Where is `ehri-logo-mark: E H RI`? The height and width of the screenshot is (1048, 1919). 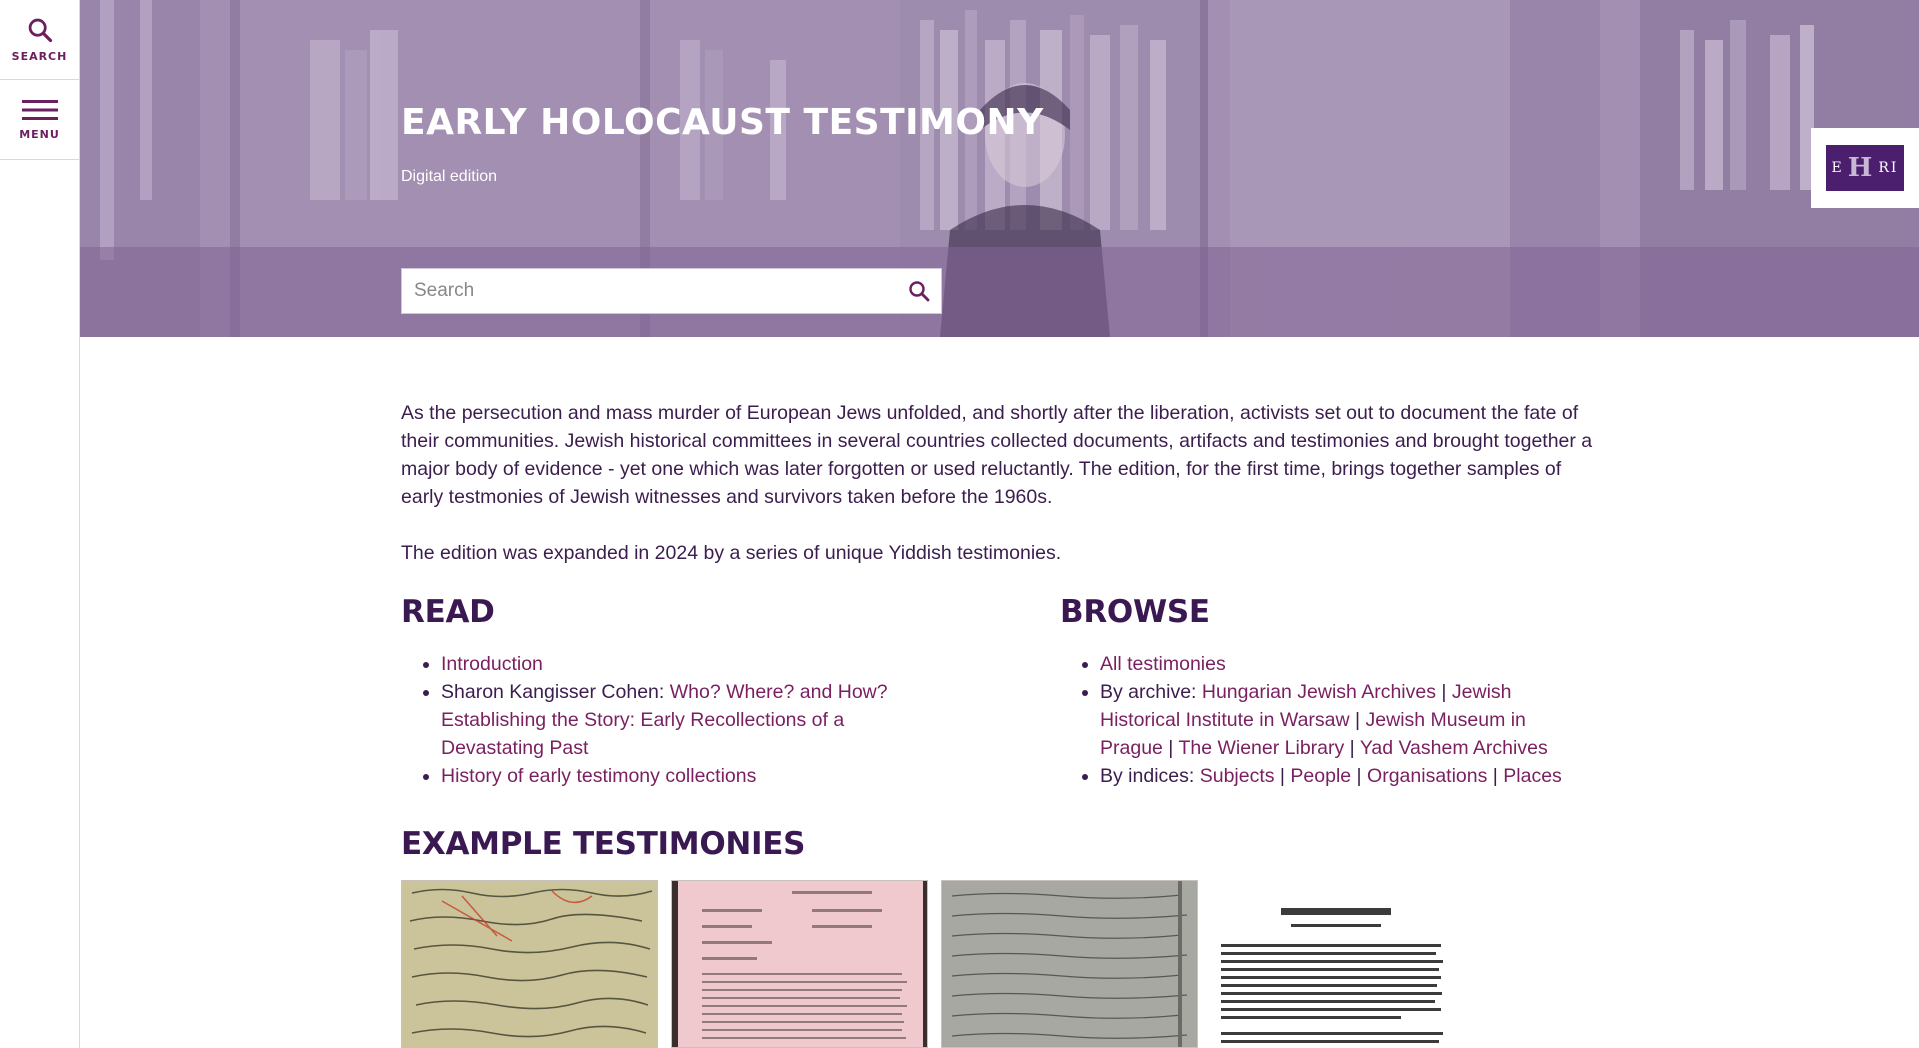 ehri-logo-mark: E H RI is located at coordinates (1865, 168).